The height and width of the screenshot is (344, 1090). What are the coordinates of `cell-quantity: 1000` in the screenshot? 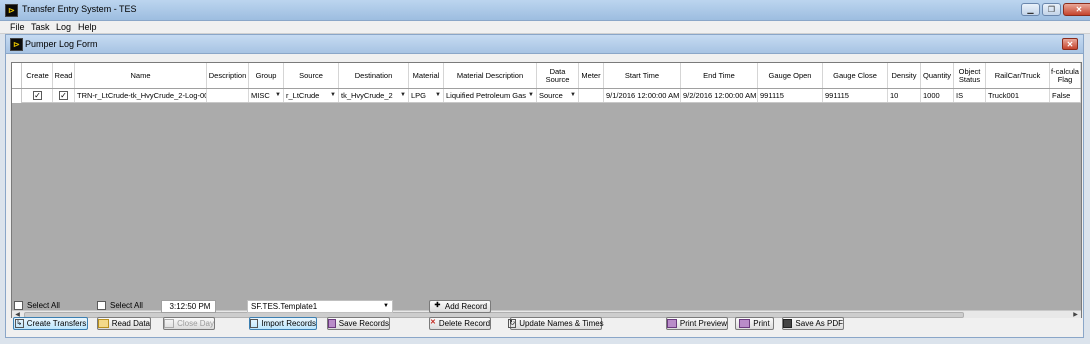 It's located at (937, 95).